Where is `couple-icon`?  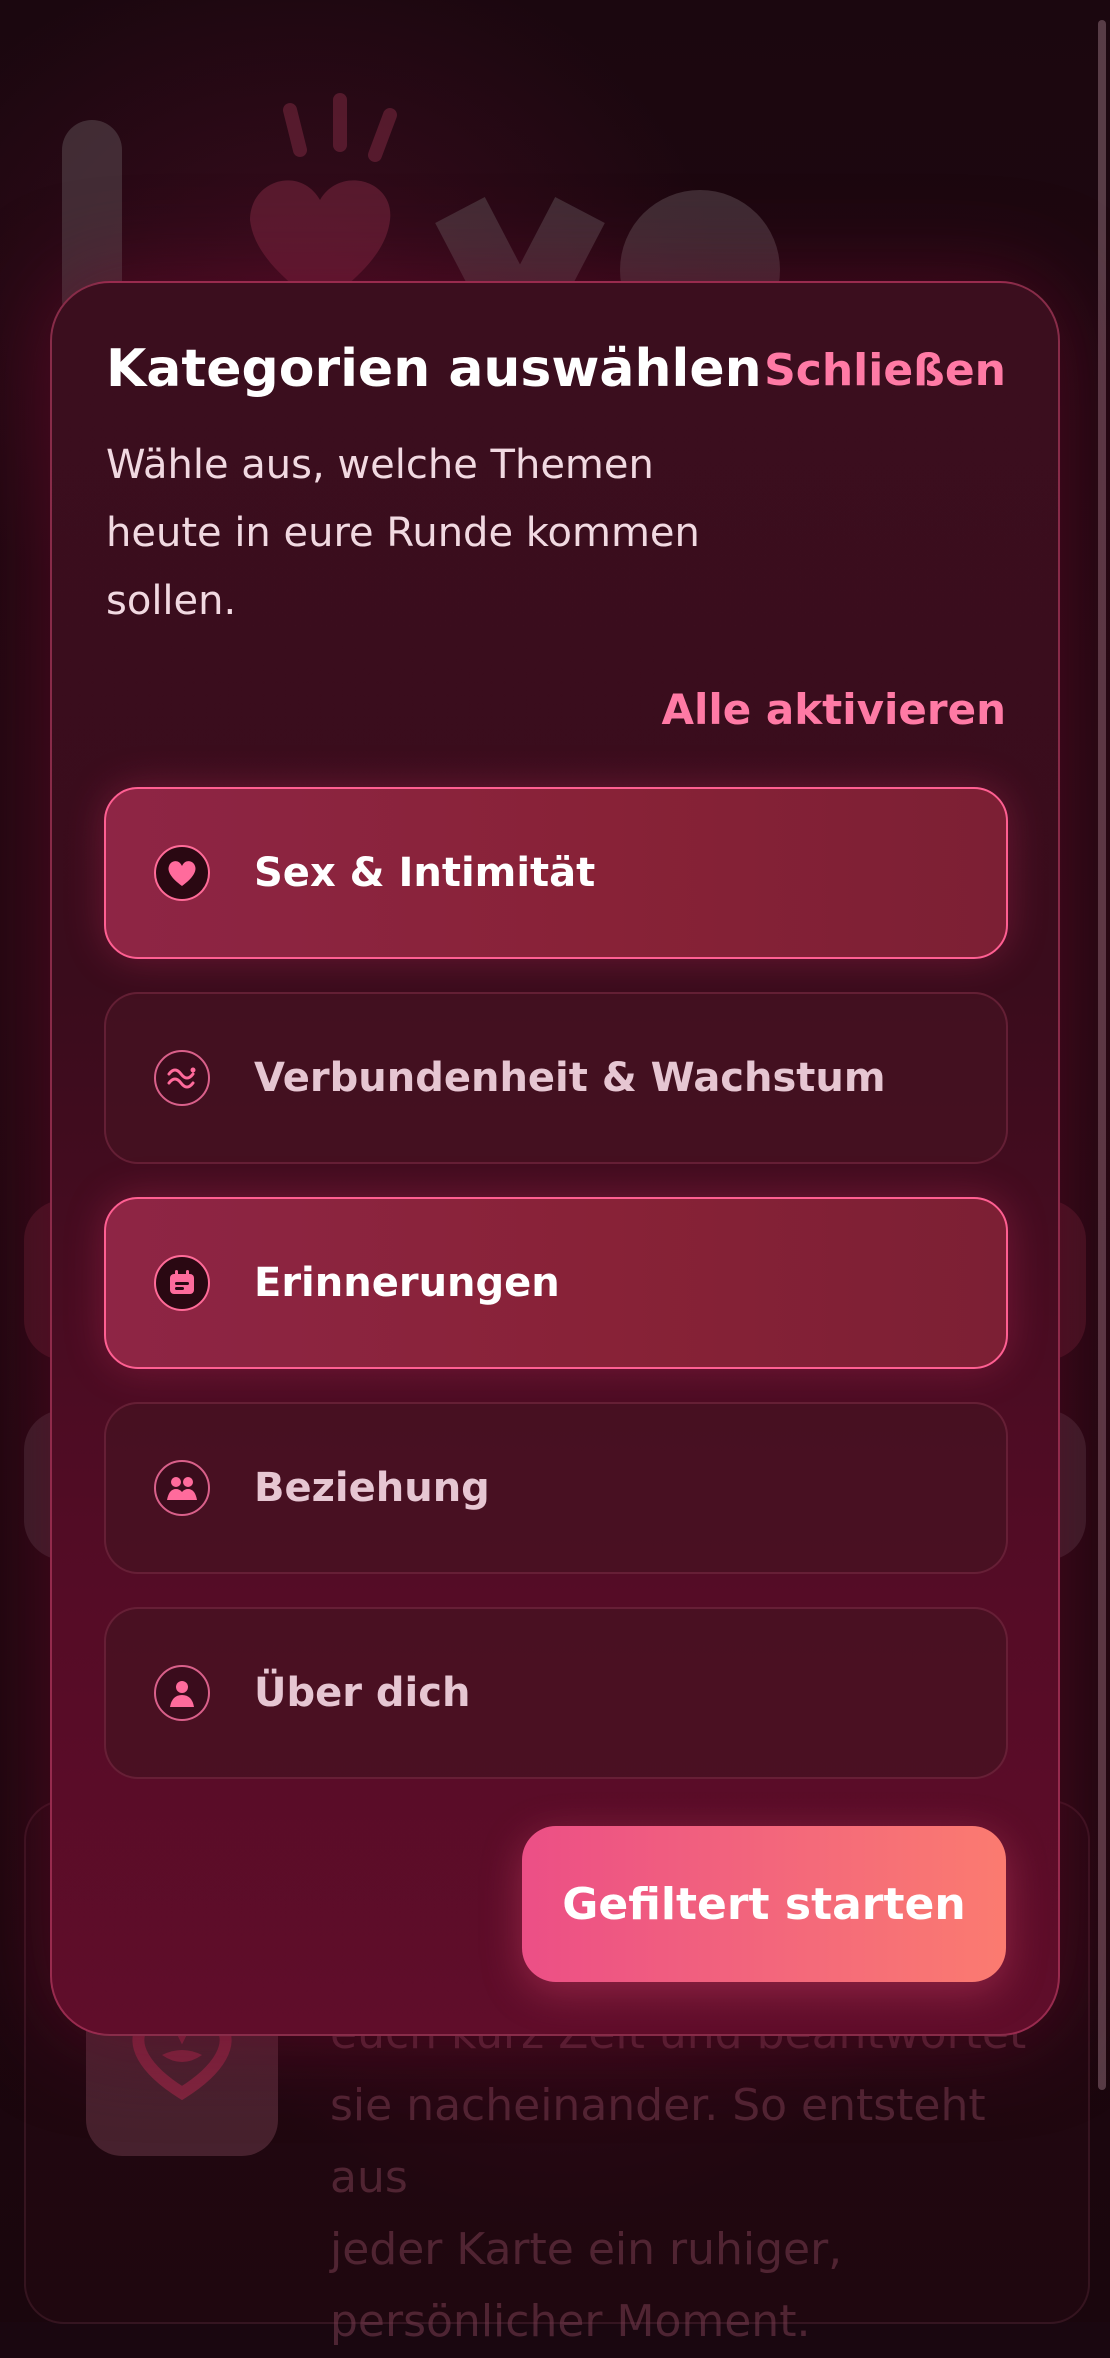
couple-icon is located at coordinates (182, 1488).